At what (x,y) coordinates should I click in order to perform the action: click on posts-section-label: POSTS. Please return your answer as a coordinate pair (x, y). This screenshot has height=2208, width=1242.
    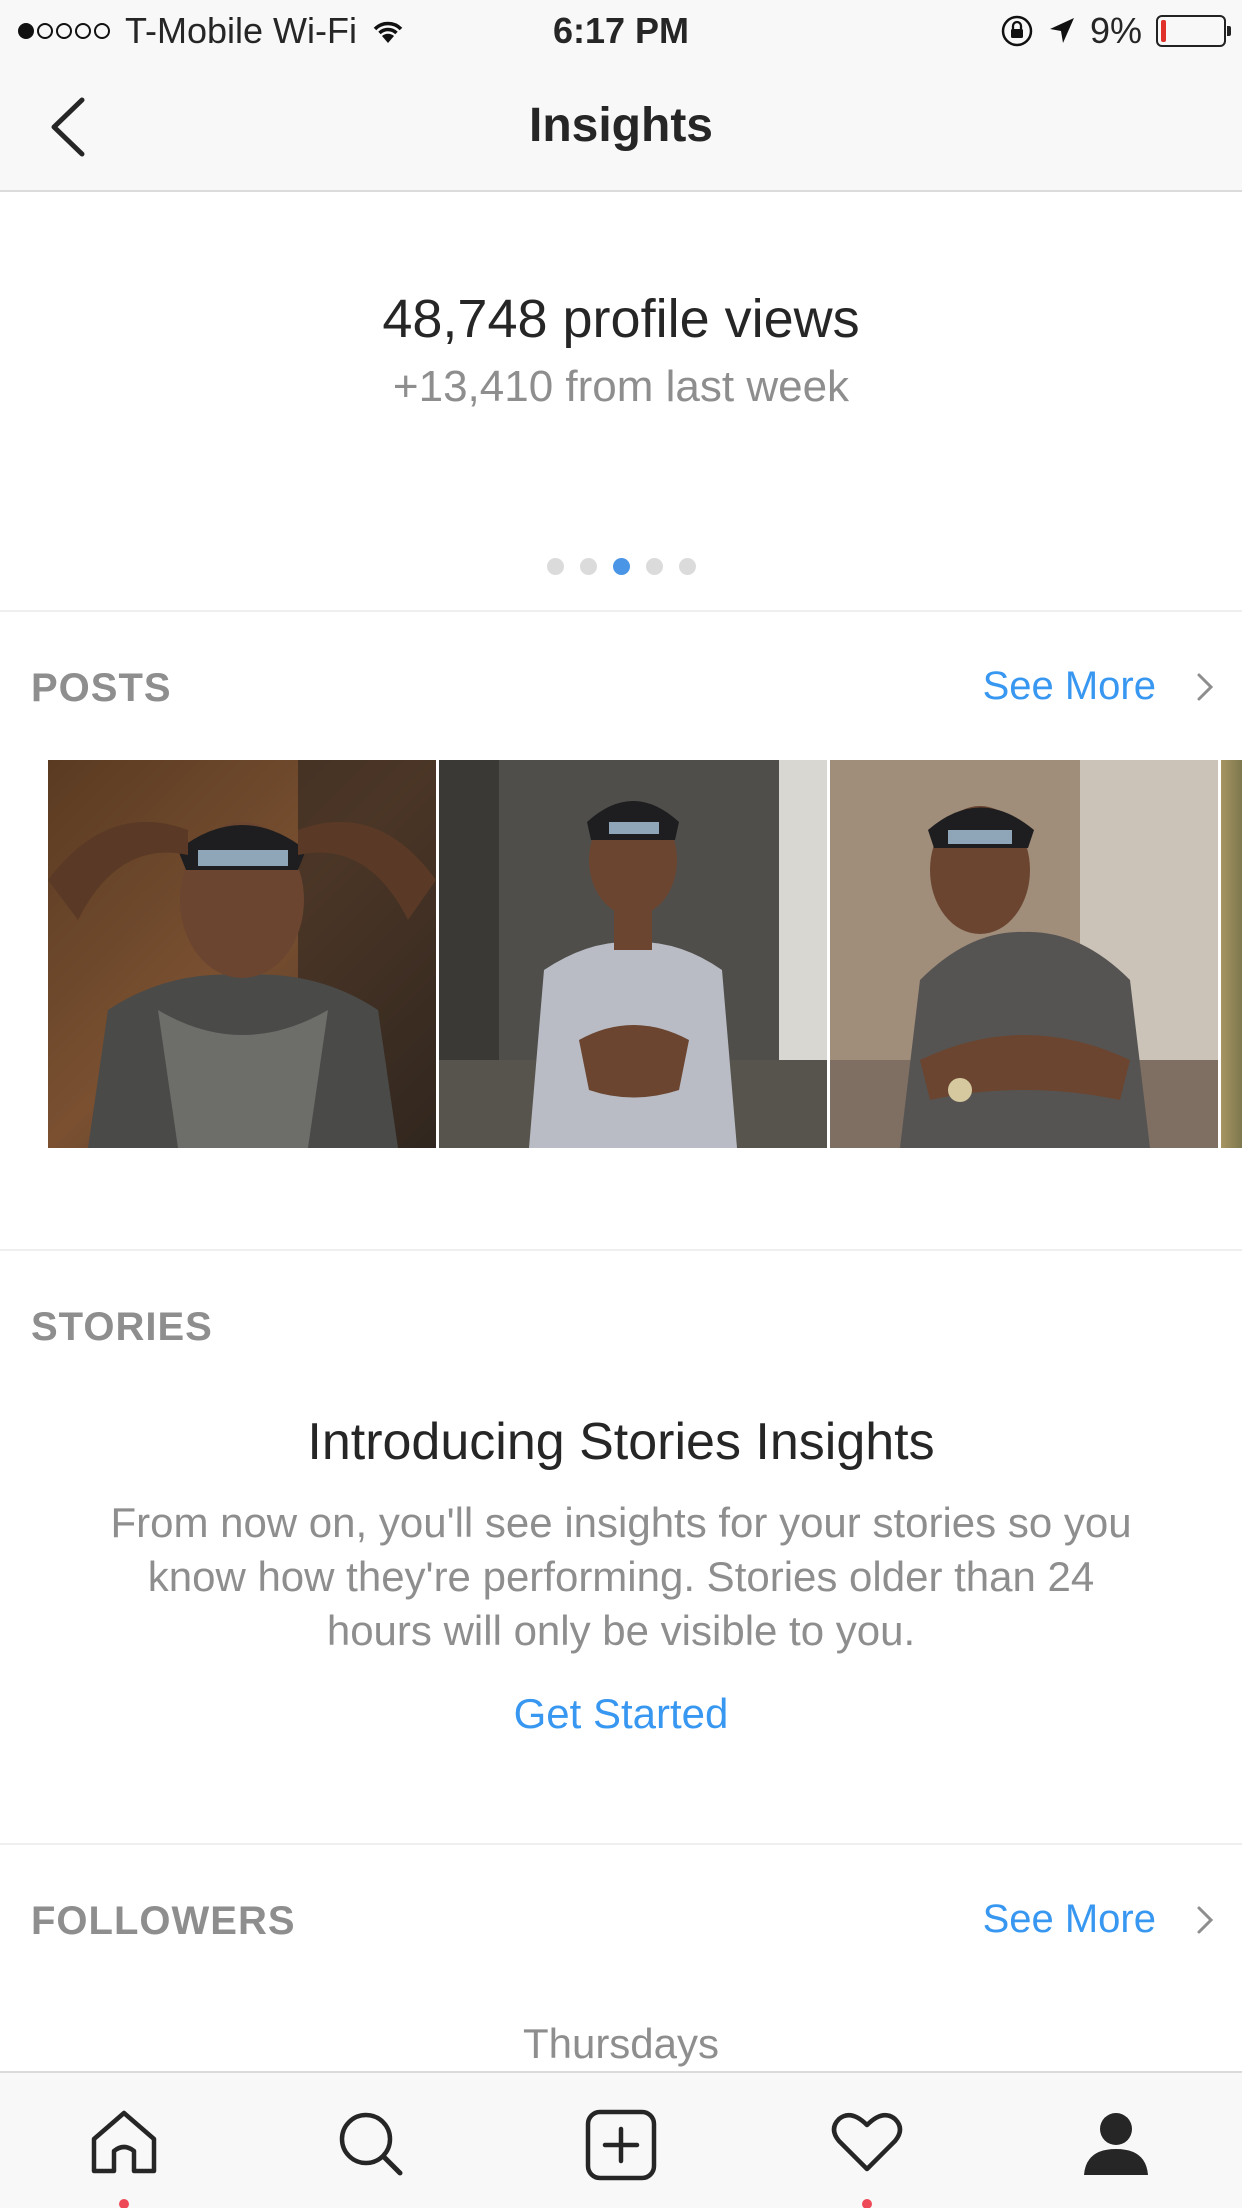
    Looking at the image, I should click on (101, 688).